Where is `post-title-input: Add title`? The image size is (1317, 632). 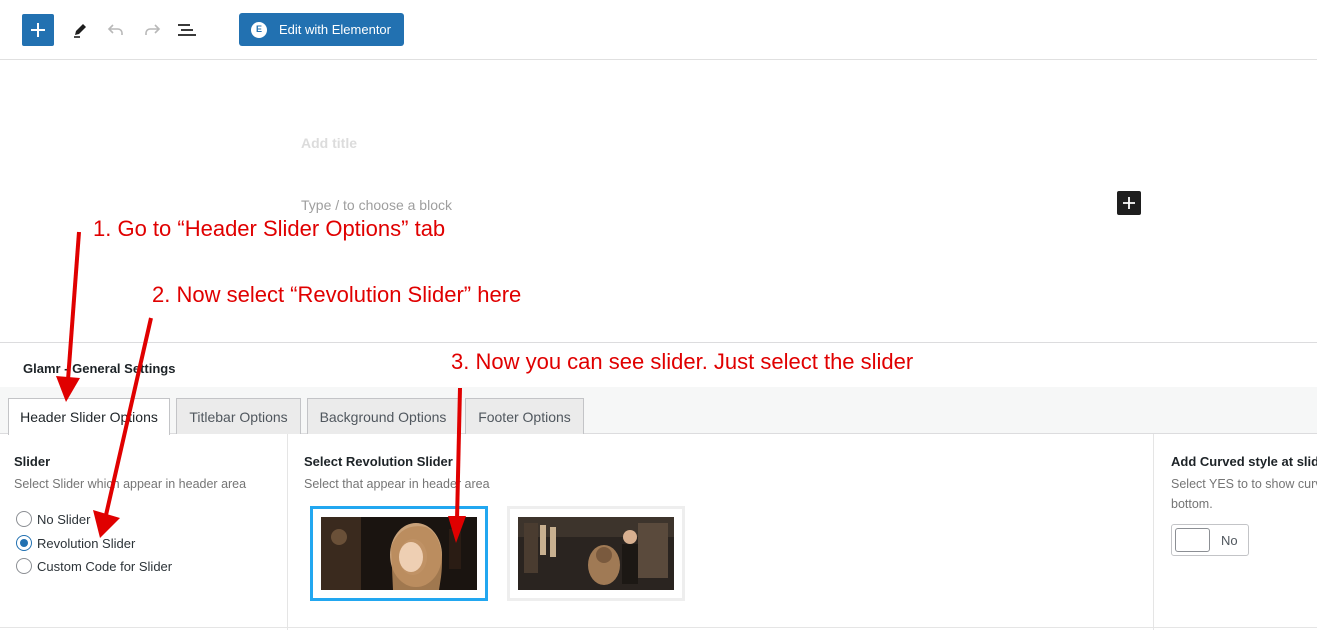 post-title-input: Add title is located at coordinates (329, 143).